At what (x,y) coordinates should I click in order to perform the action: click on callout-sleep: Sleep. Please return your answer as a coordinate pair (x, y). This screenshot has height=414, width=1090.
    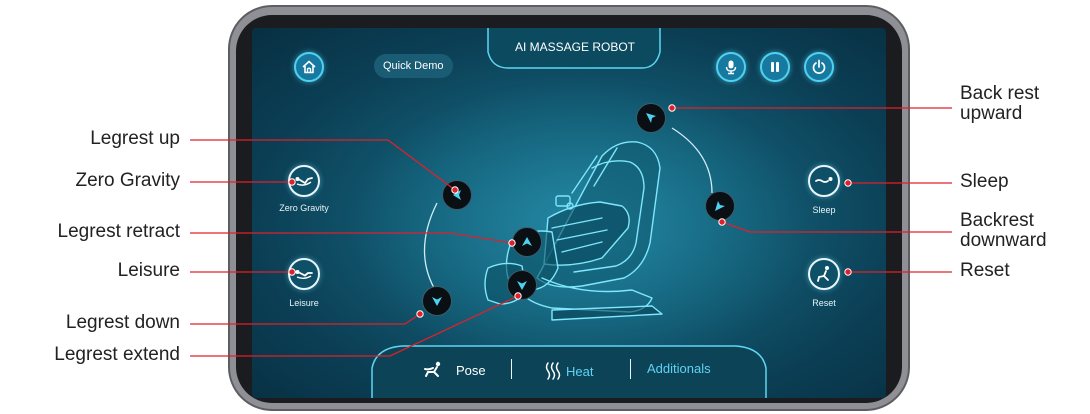
    Looking at the image, I should click on (984, 181).